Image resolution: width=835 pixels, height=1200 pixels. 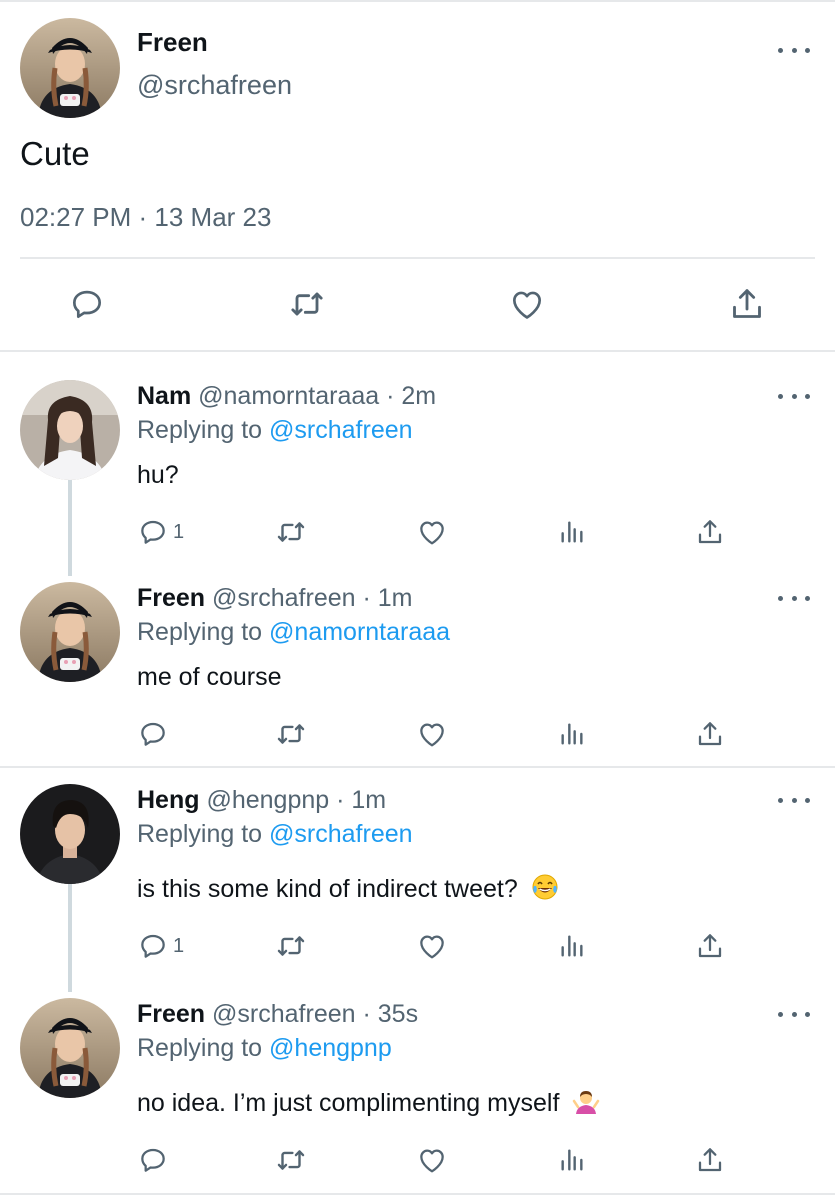 What do you see at coordinates (312, 598) in the screenshot?
I see `handle-time: @srchafreen · 1m` at bounding box center [312, 598].